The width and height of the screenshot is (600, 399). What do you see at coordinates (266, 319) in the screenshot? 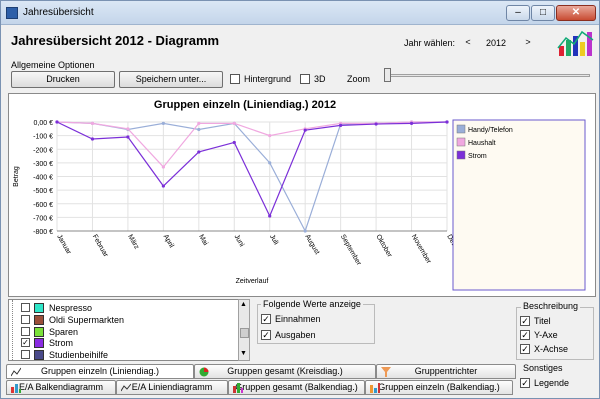
I see `income-checkbox: ✓` at bounding box center [266, 319].